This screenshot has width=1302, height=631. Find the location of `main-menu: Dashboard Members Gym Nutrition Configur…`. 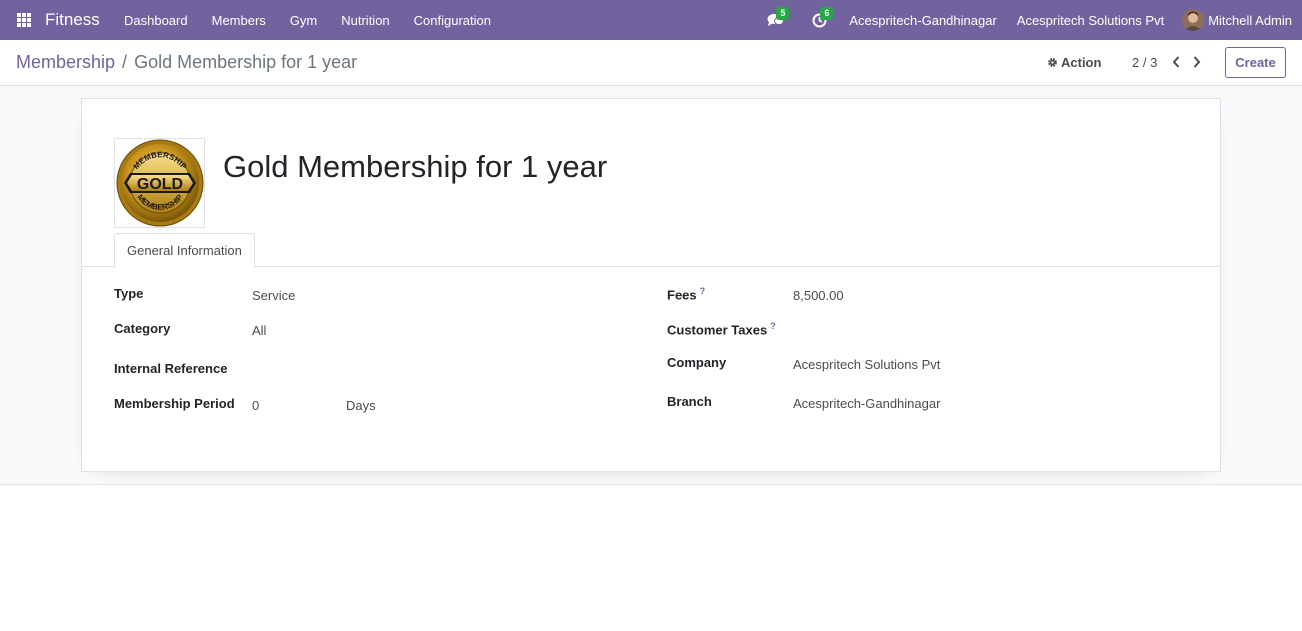

main-menu: Dashboard Members Gym Nutrition Configur… is located at coordinates (307, 20).